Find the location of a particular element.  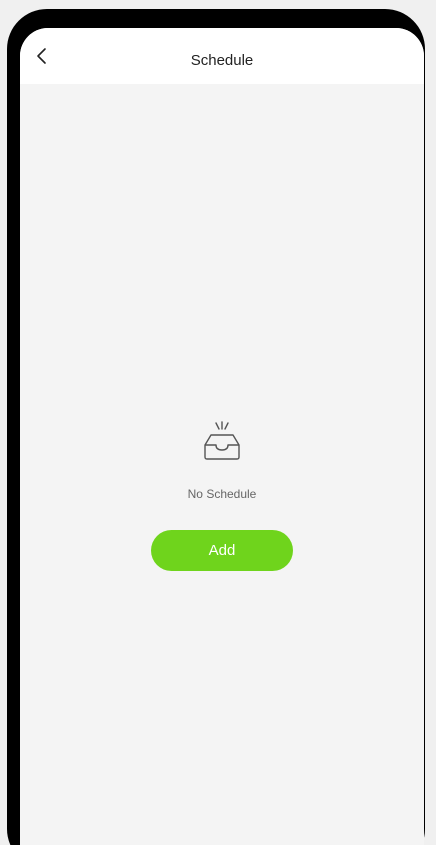

add-button: Add is located at coordinates (222, 550).